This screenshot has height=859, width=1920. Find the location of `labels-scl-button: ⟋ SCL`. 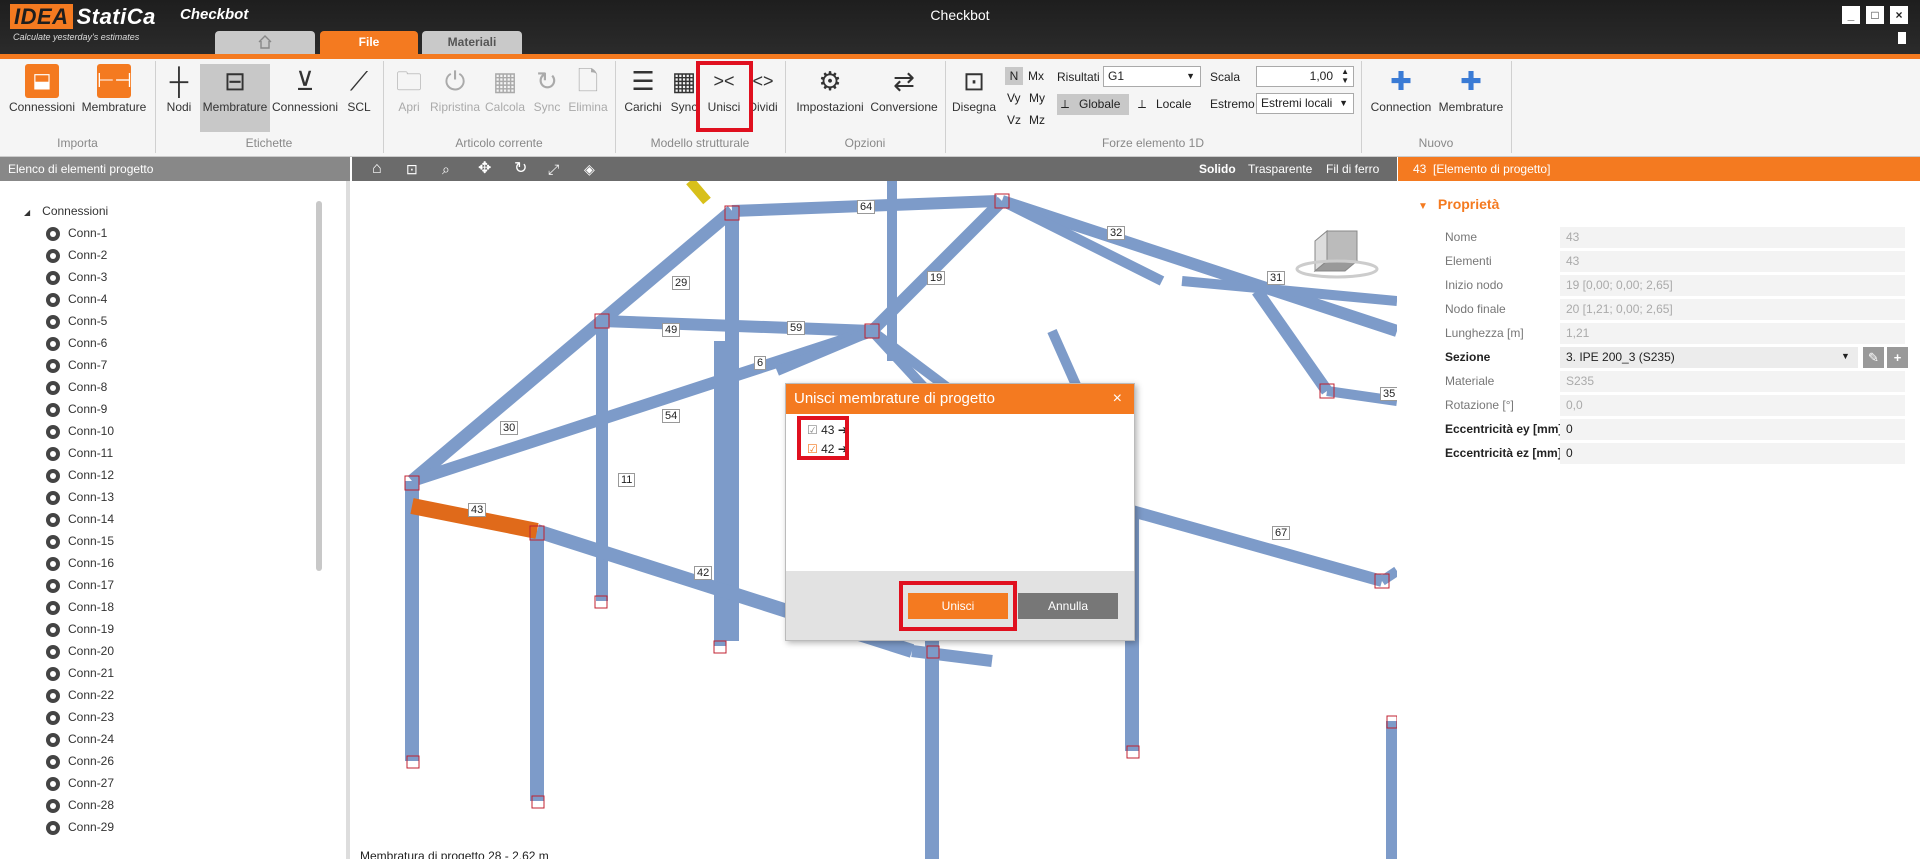

labels-scl-button: ⟋ SCL is located at coordinates (359, 89).